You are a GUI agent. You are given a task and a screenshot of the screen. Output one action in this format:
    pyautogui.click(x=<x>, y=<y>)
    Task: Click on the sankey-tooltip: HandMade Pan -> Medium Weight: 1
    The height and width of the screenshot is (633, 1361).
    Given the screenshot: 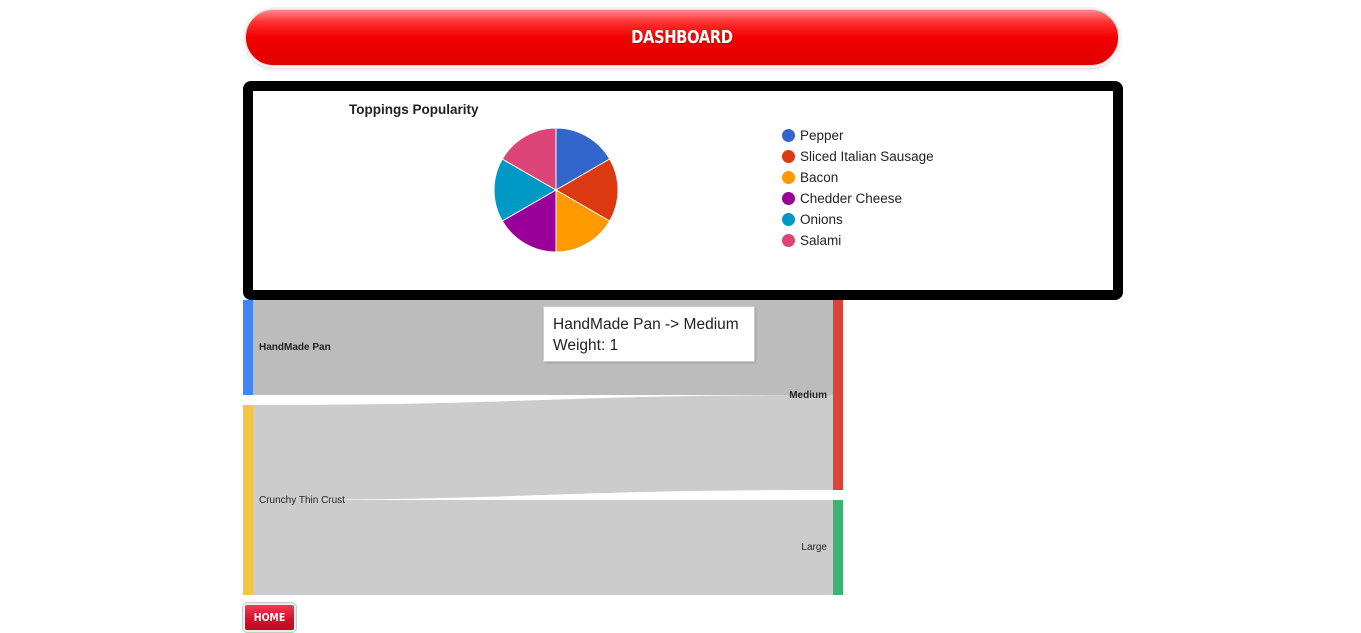 What is the action you would take?
    pyautogui.click(x=649, y=334)
    